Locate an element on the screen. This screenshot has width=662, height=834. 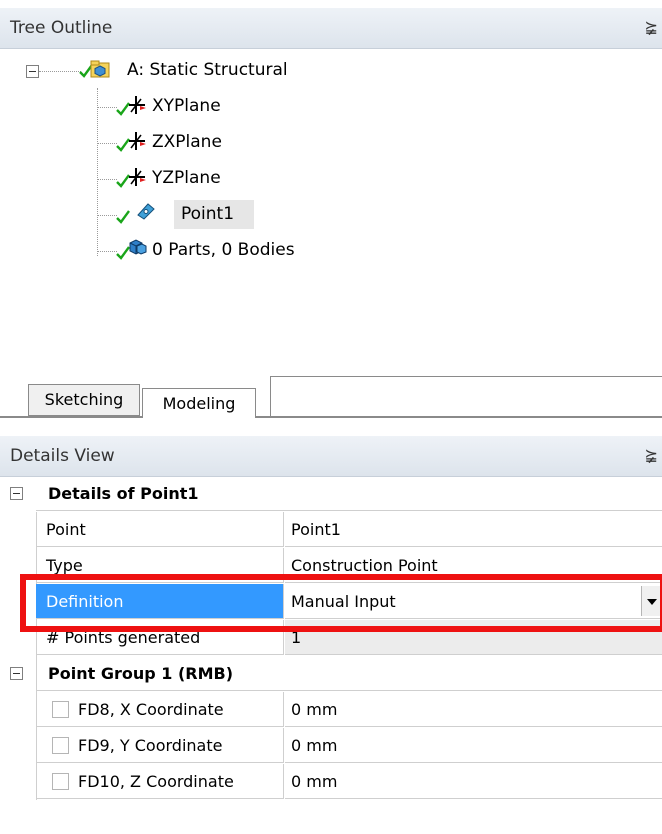
row-label: FD10, Z Coordinate is located at coordinates (160, 781).